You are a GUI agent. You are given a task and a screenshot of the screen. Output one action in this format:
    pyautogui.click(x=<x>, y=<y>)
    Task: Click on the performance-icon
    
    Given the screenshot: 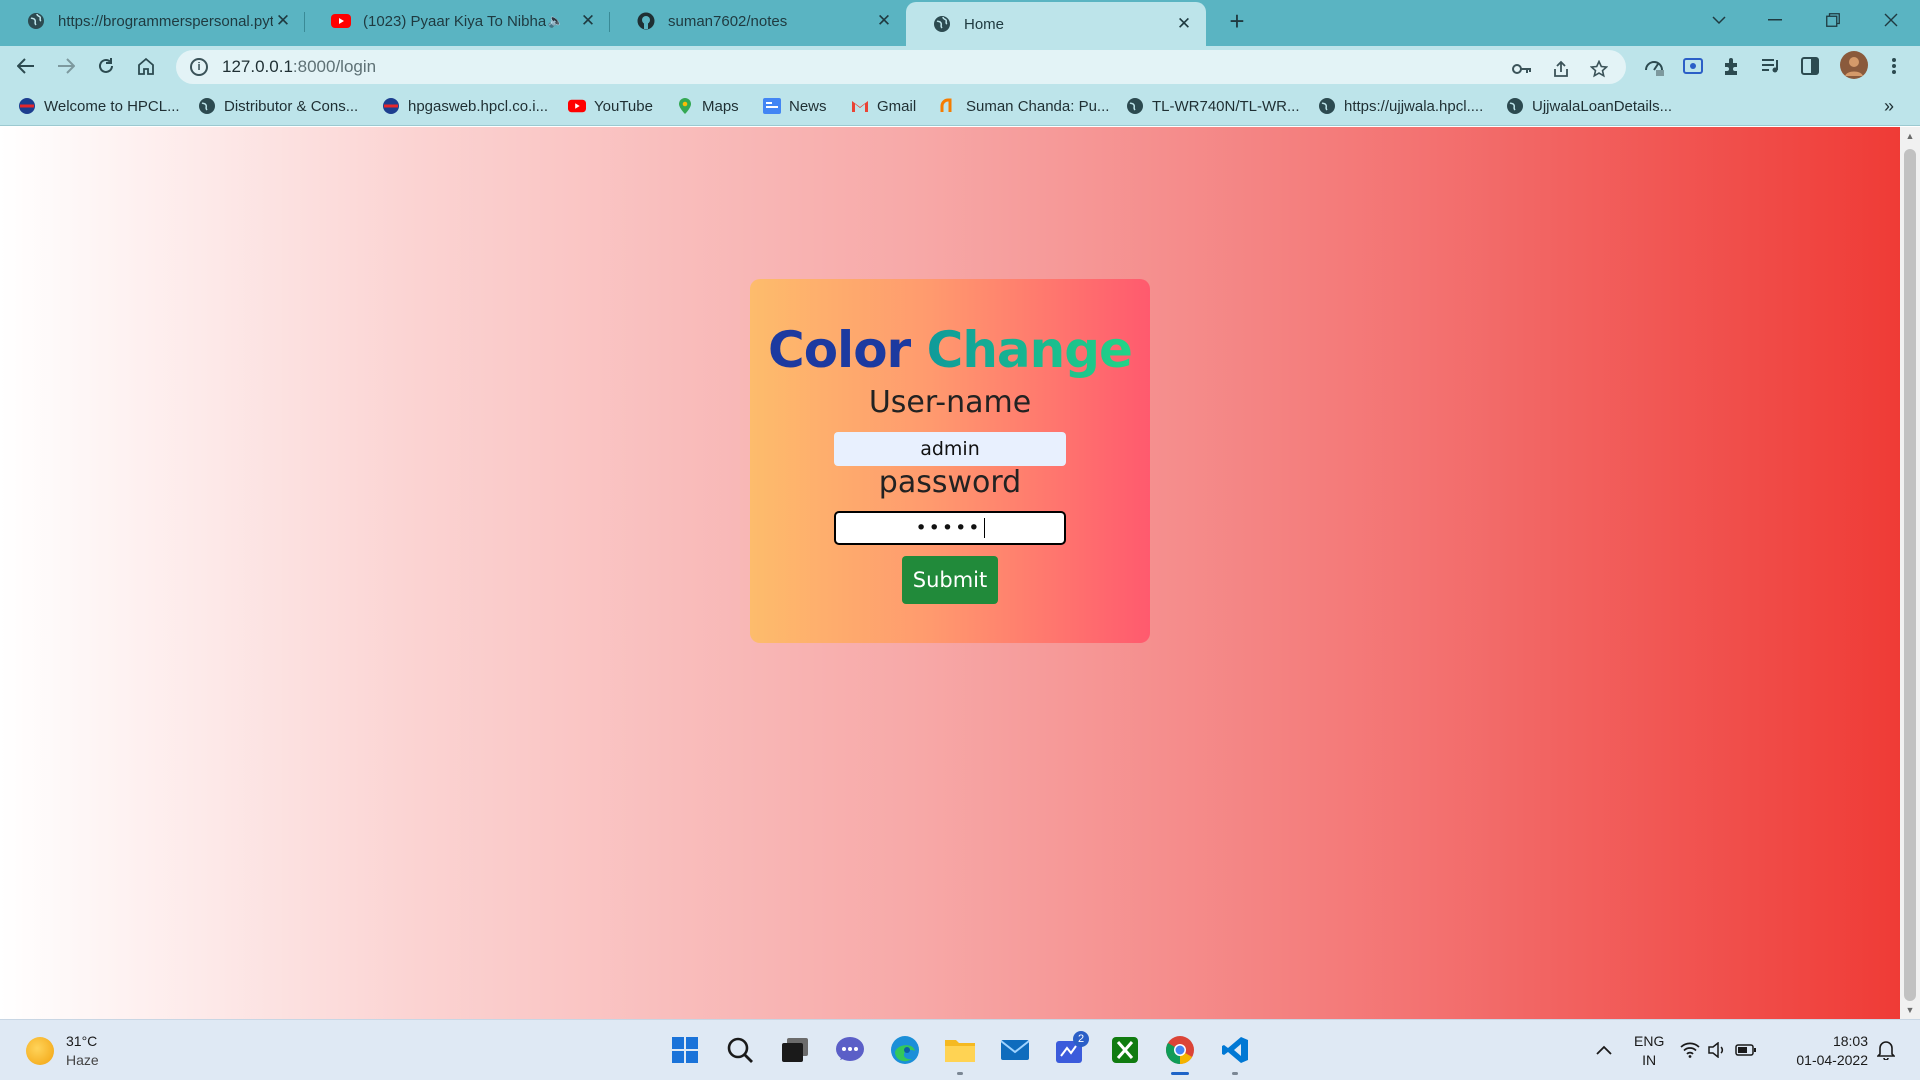 What is the action you would take?
    pyautogui.click(x=1654, y=66)
    